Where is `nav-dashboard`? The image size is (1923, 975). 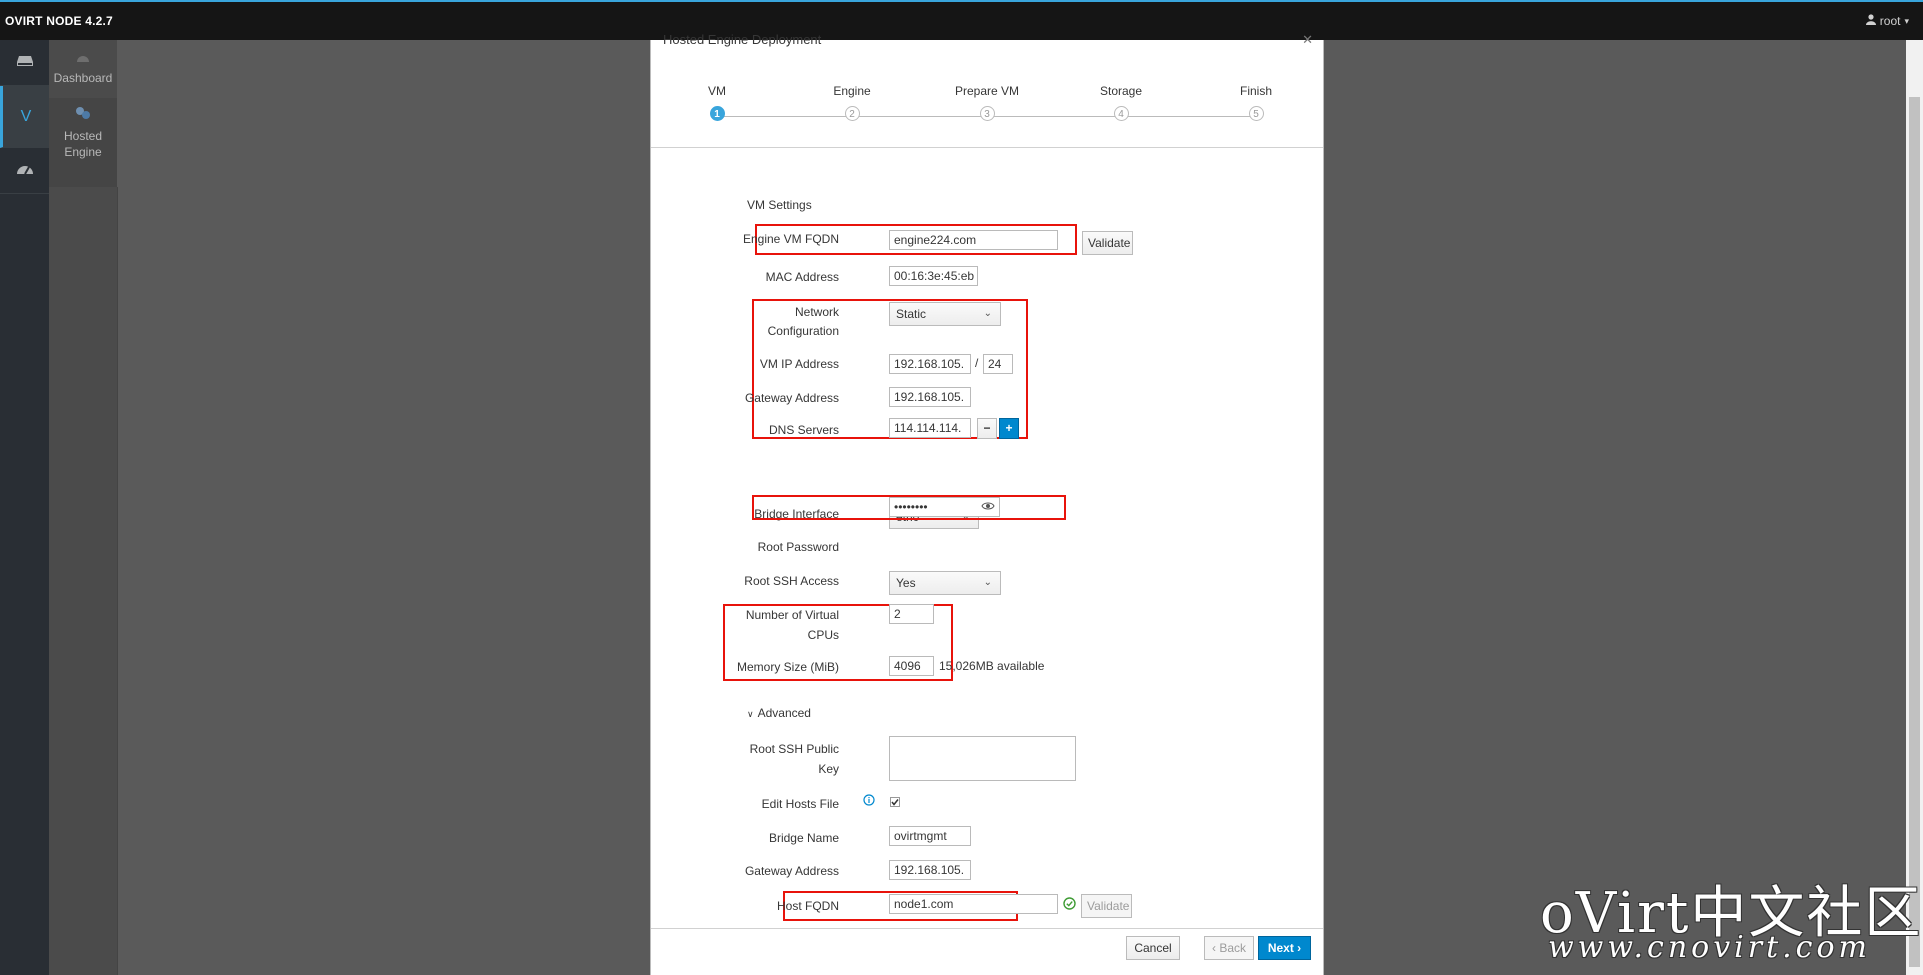 nav-dashboard is located at coordinates (24, 63).